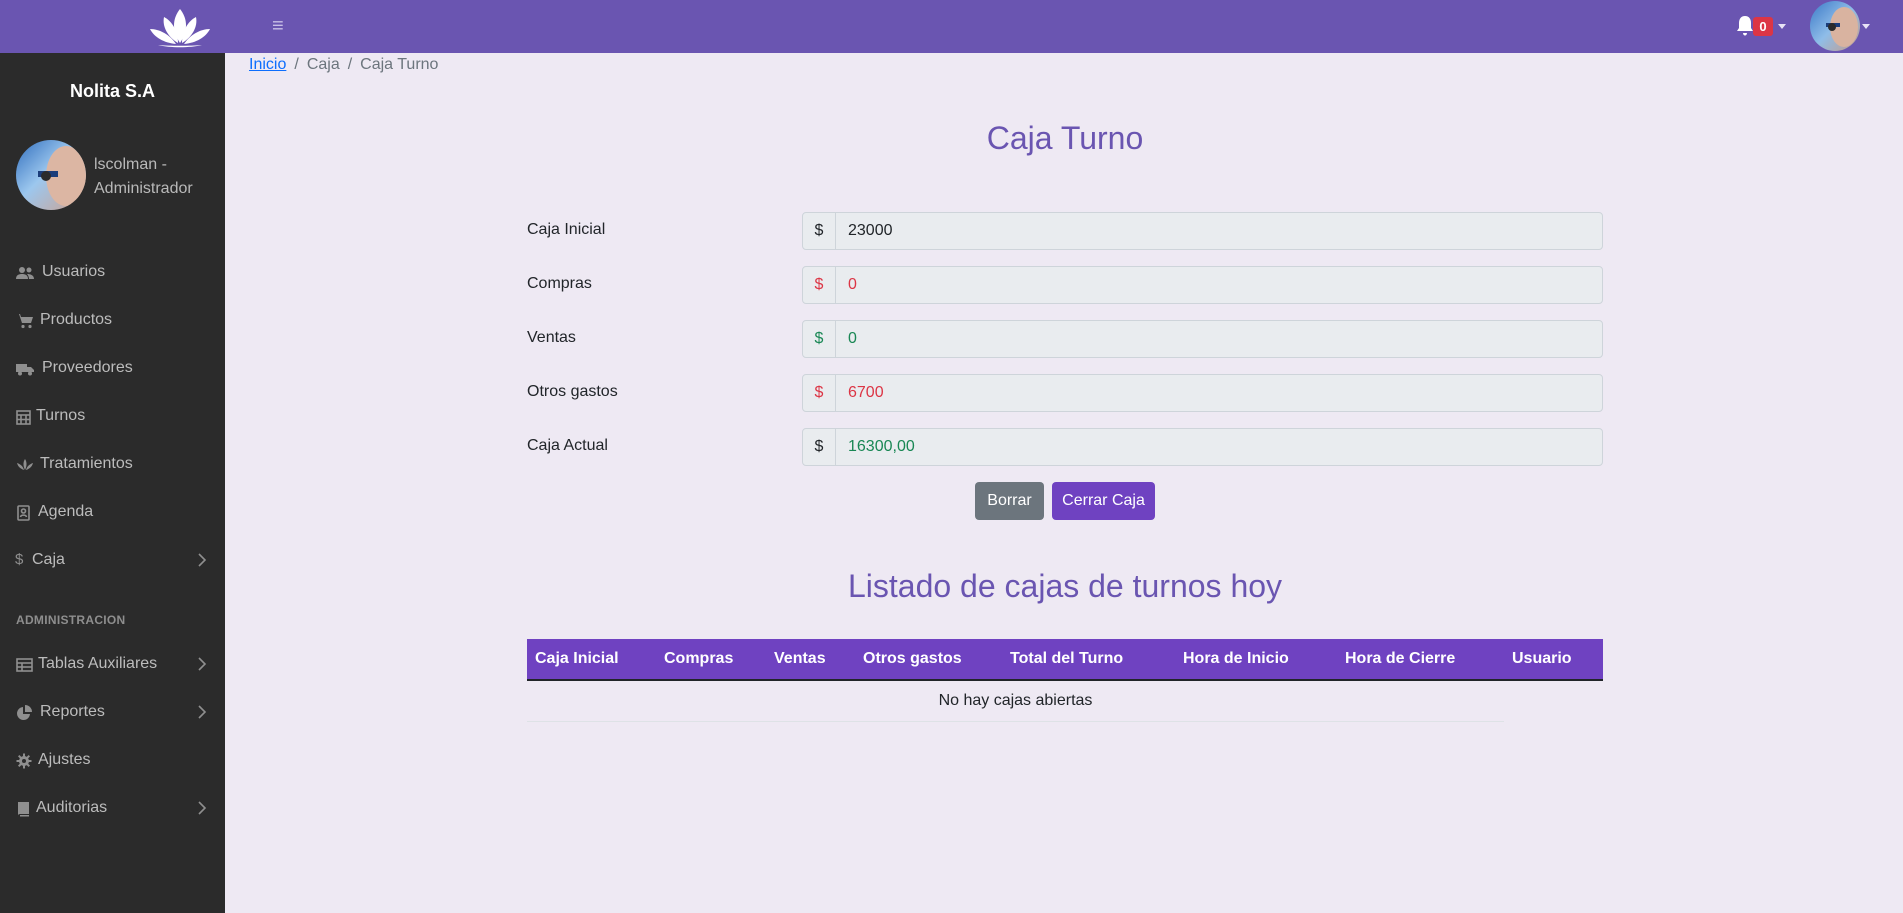  What do you see at coordinates (800, 659) in the screenshot?
I see `column-header: Ventas` at bounding box center [800, 659].